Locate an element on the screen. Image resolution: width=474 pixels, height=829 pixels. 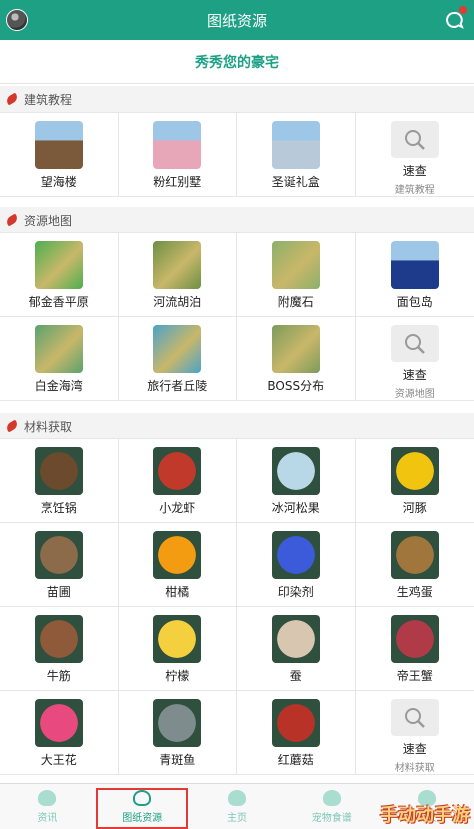
active-tab-highlight is located at coordinates (142, 808).